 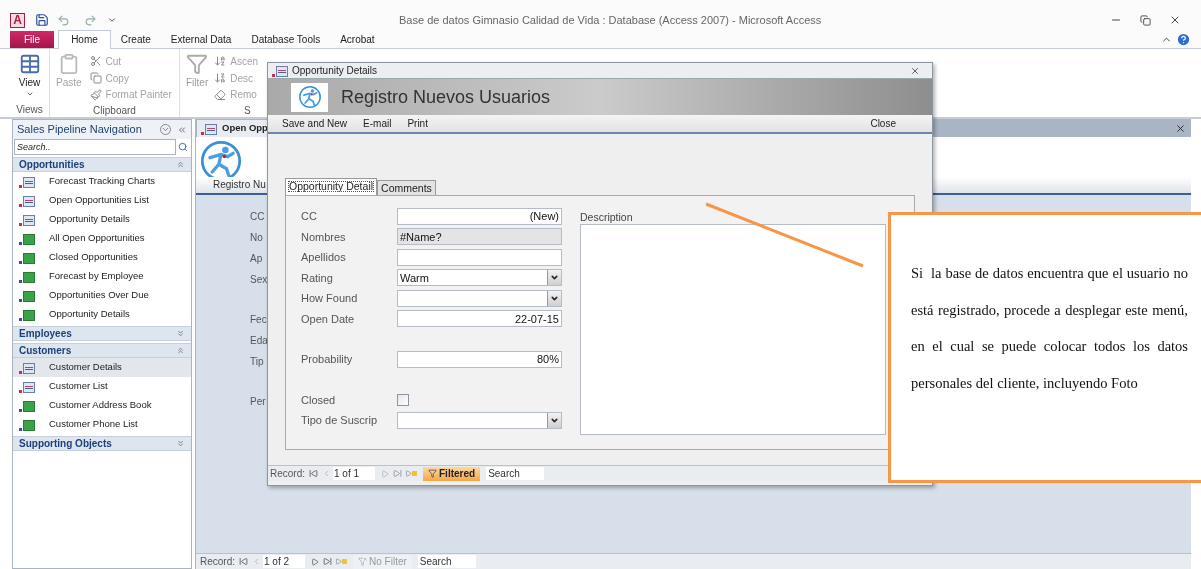 What do you see at coordinates (63, 20) in the screenshot?
I see `undo-icon` at bounding box center [63, 20].